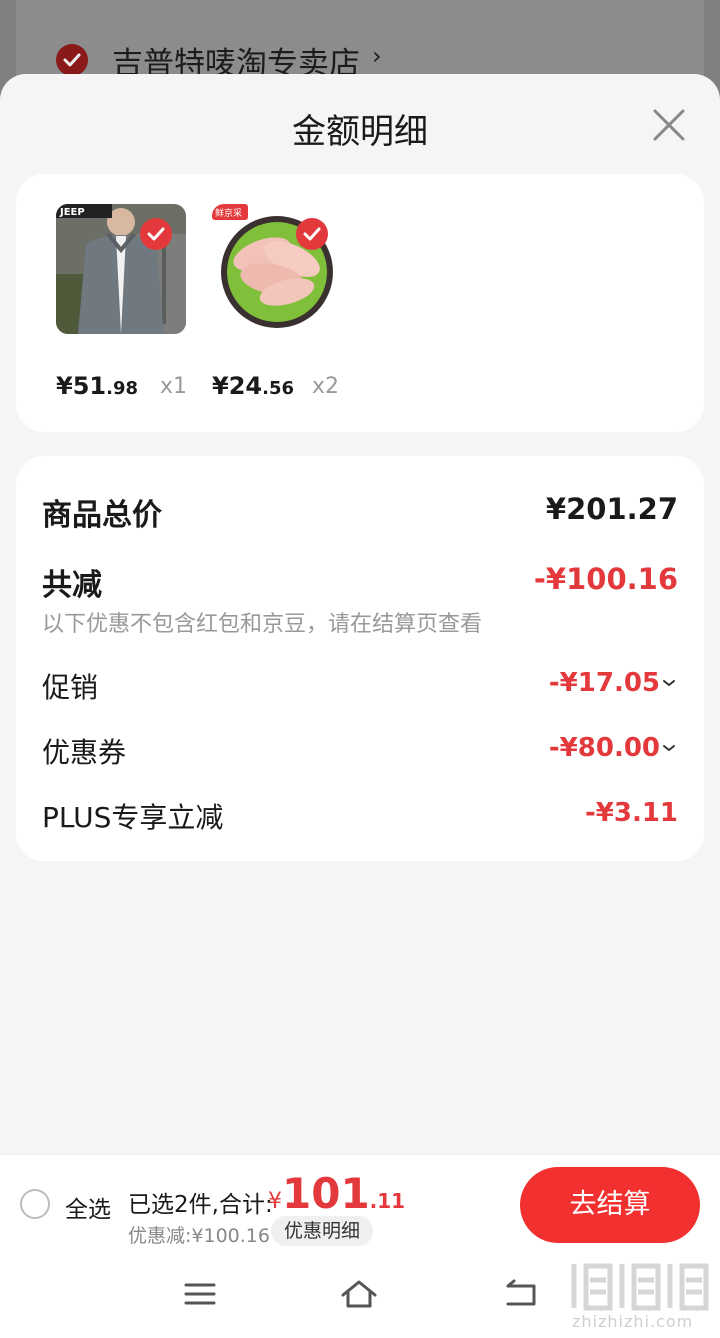  What do you see at coordinates (520, 1294) in the screenshot?
I see `back-icon` at bounding box center [520, 1294].